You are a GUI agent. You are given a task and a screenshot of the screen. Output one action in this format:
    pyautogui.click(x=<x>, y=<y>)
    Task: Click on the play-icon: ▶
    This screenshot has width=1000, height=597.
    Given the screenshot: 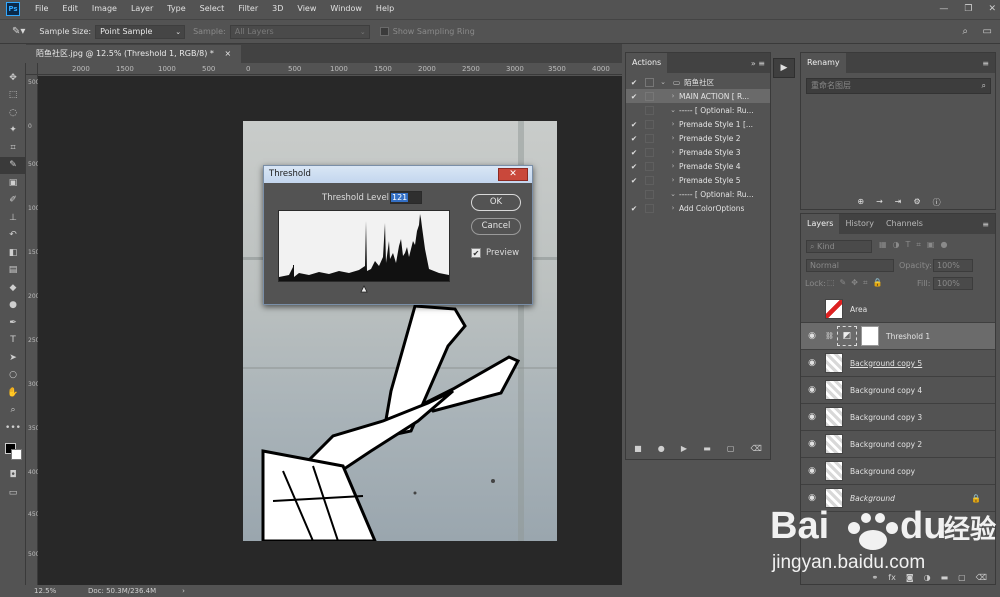 What is the action you would take?
    pyautogui.click(x=684, y=448)
    